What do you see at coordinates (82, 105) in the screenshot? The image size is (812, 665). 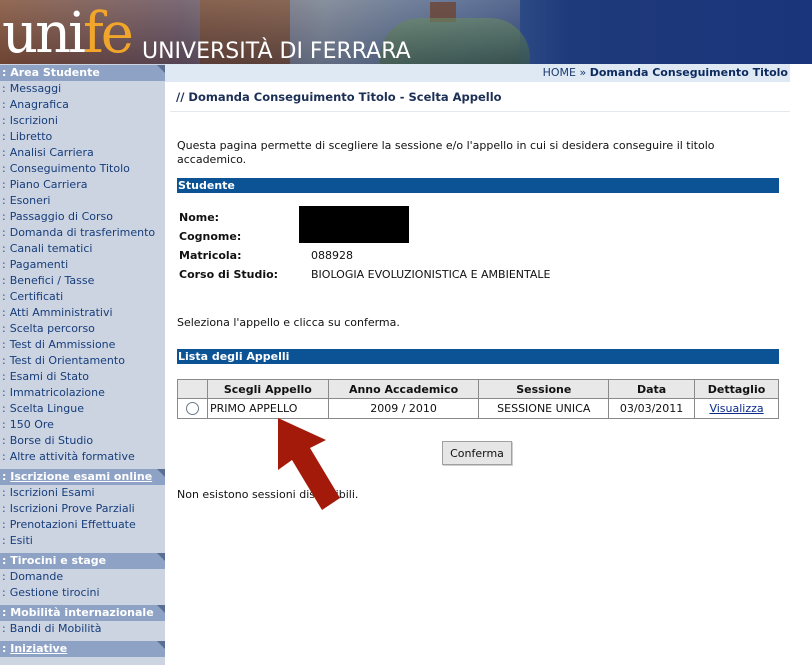 I see `sidebar-item-anagrafica: : Anagrafica` at bounding box center [82, 105].